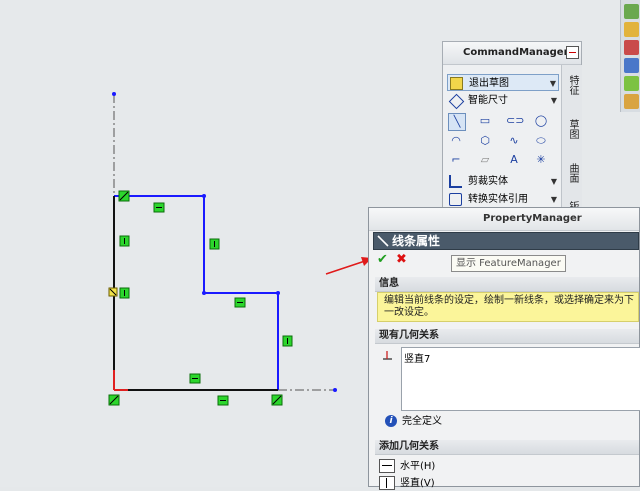 This screenshot has width=640, height=491. I want to click on add-horizontal-relation-button: 水平(H), so click(407, 466).